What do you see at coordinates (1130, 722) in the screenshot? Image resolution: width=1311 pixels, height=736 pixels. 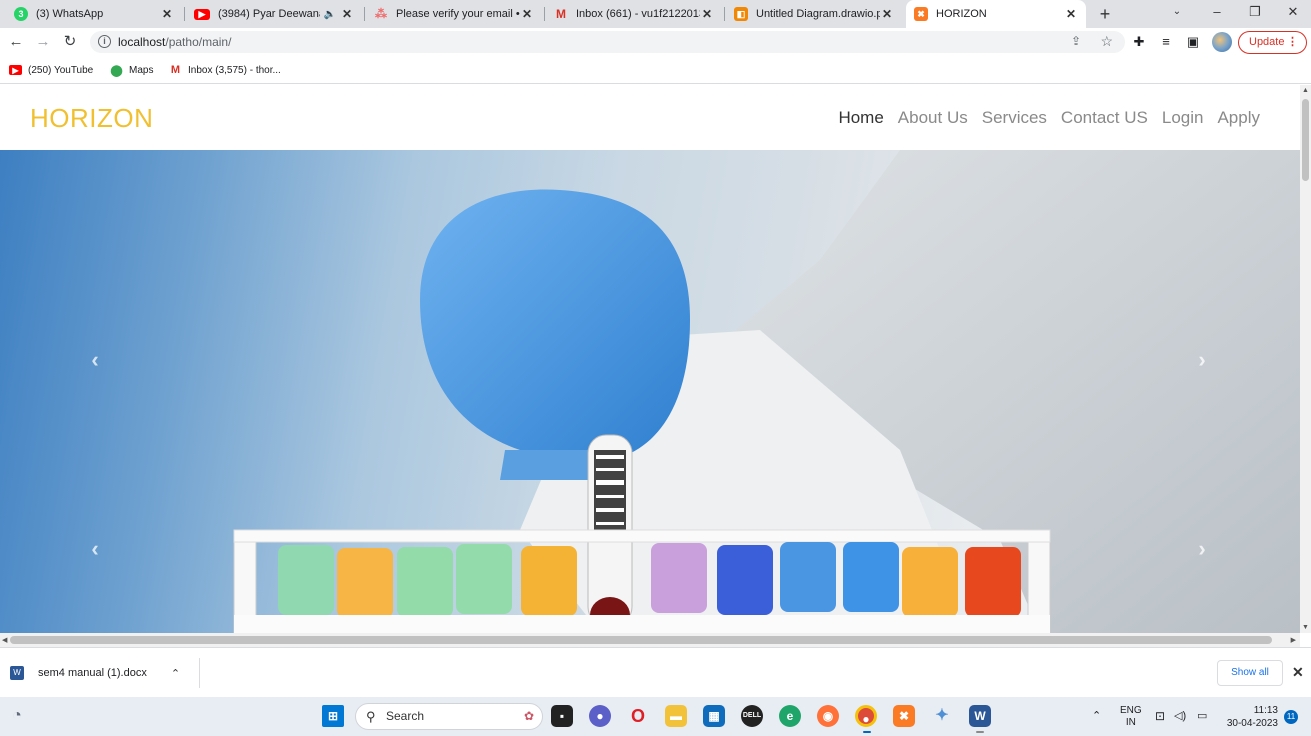 I see `lang-line2: IN` at bounding box center [1130, 722].